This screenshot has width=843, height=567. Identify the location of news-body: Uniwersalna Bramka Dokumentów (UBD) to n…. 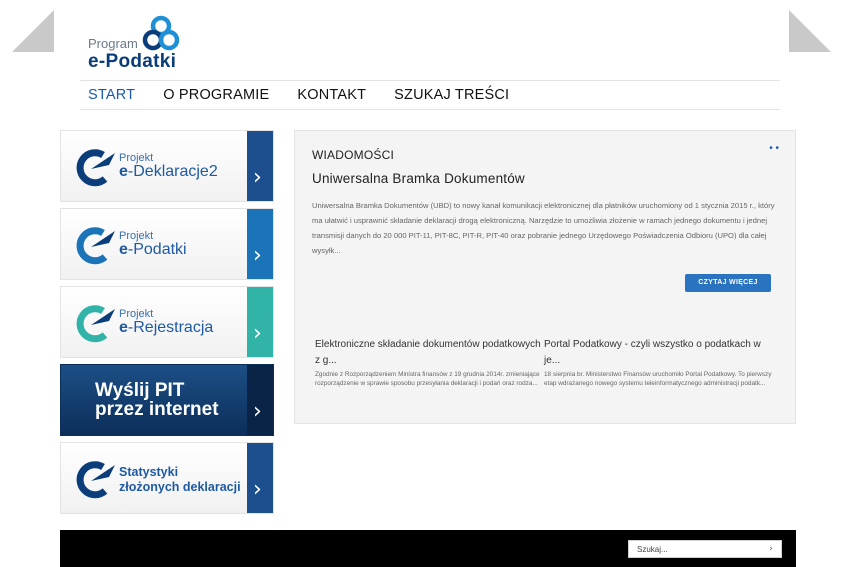
(543, 228).